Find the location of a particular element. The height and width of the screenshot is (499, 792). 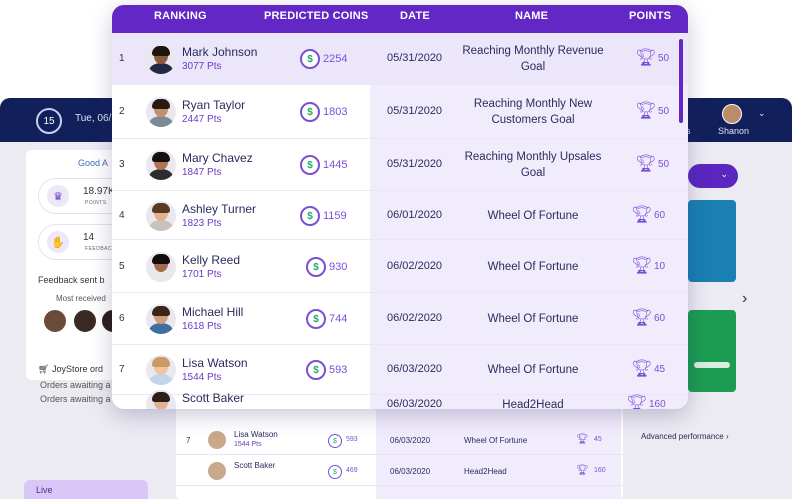

header-date: Tue, 06/ is located at coordinates (93, 118).